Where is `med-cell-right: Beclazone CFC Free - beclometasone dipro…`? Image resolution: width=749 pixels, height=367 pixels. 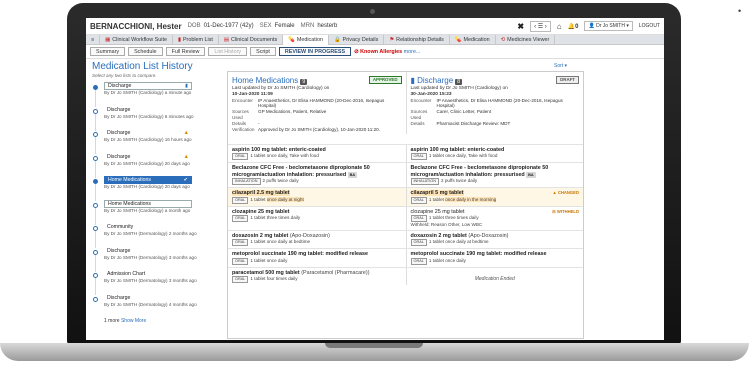 med-cell-right: Beclazone CFC Free - beclometasone dipro… is located at coordinates (494, 175).